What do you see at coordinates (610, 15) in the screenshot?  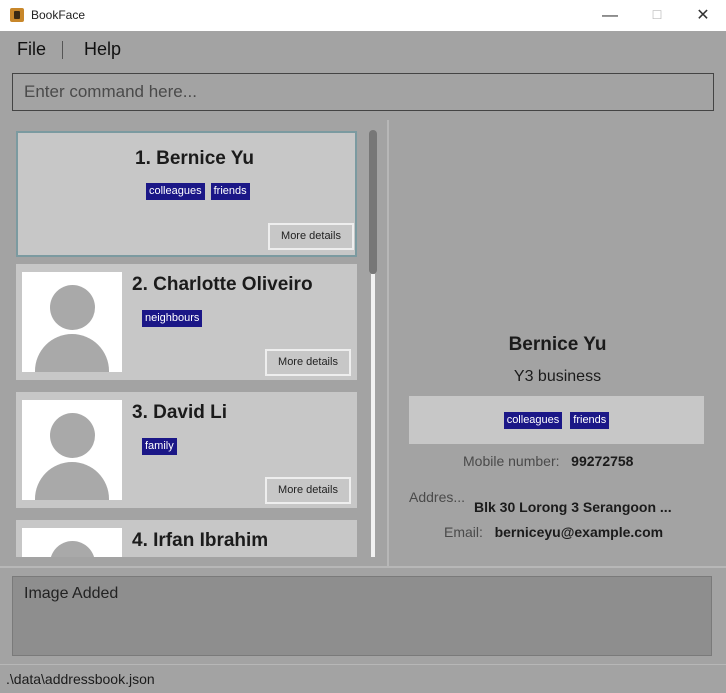 I see `minimize-button: —` at bounding box center [610, 15].